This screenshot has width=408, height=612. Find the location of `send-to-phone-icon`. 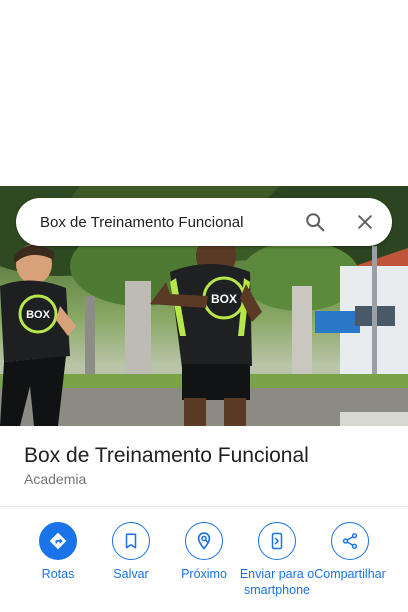

send-to-phone-icon is located at coordinates (277, 541).